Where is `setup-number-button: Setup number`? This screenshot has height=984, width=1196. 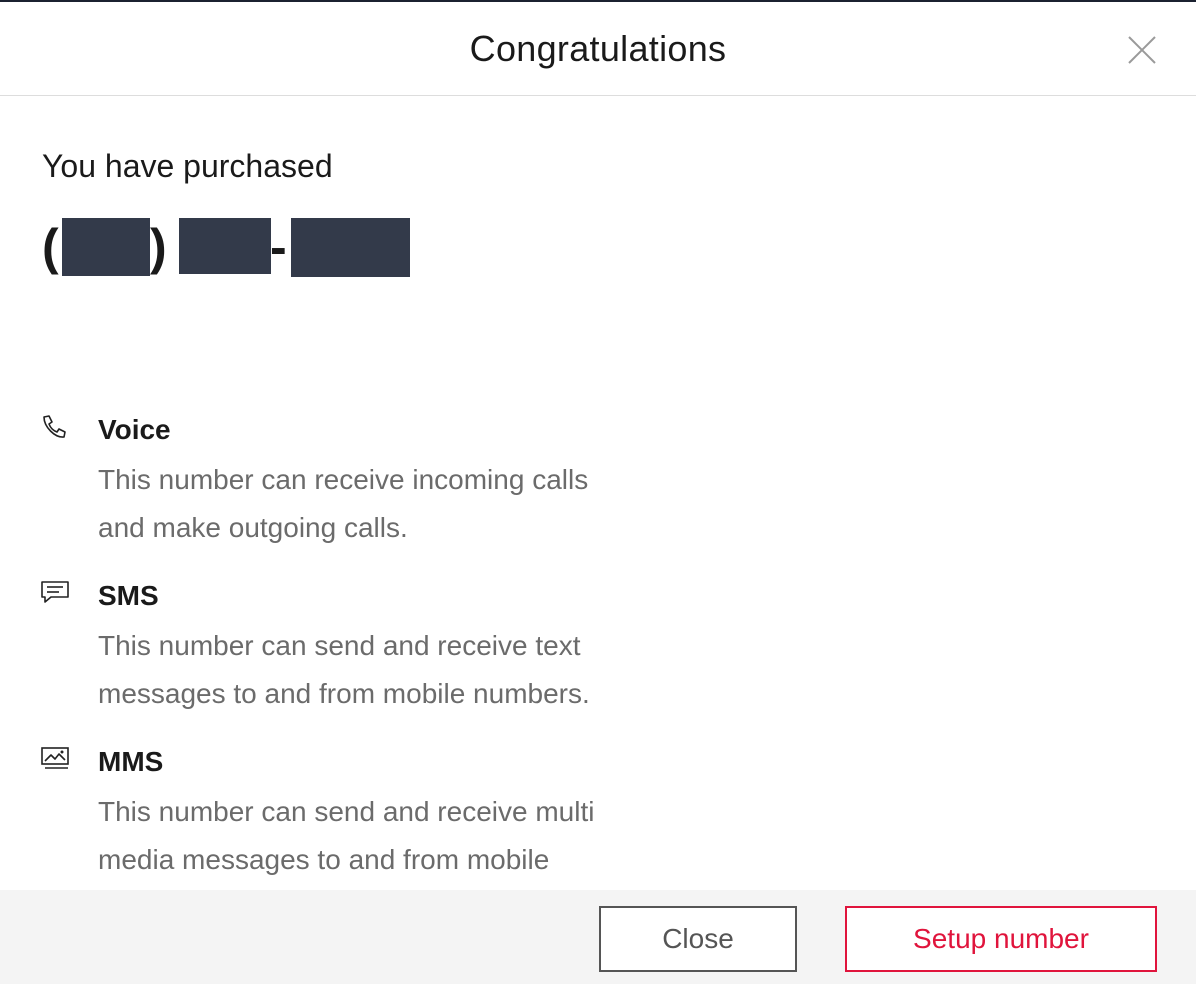 setup-number-button: Setup number is located at coordinates (1001, 939).